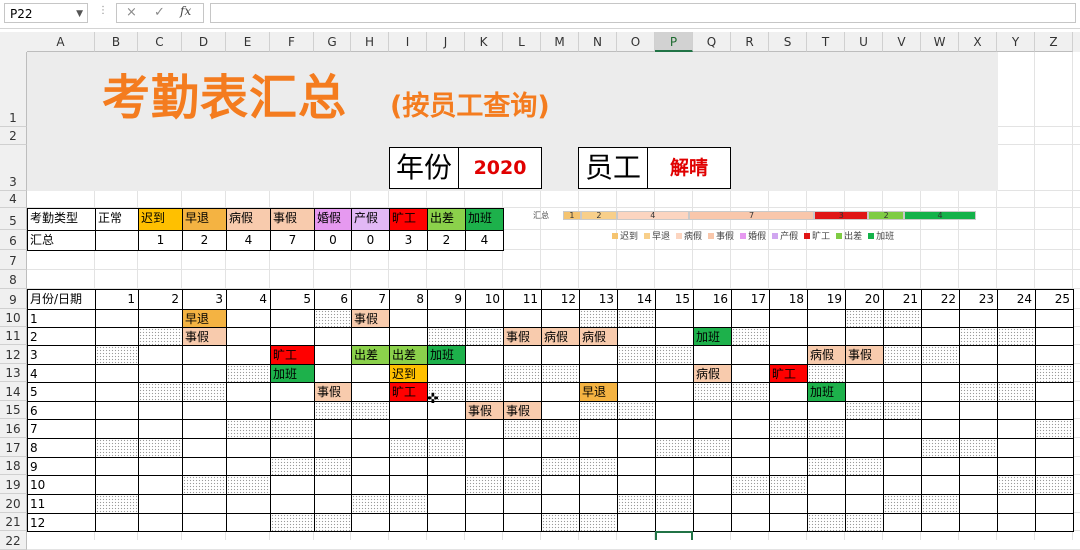 This screenshot has height=550, width=1080. What do you see at coordinates (560, 42) in the screenshot?
I see `column-header-m: M` at bounding box center [560, 42].